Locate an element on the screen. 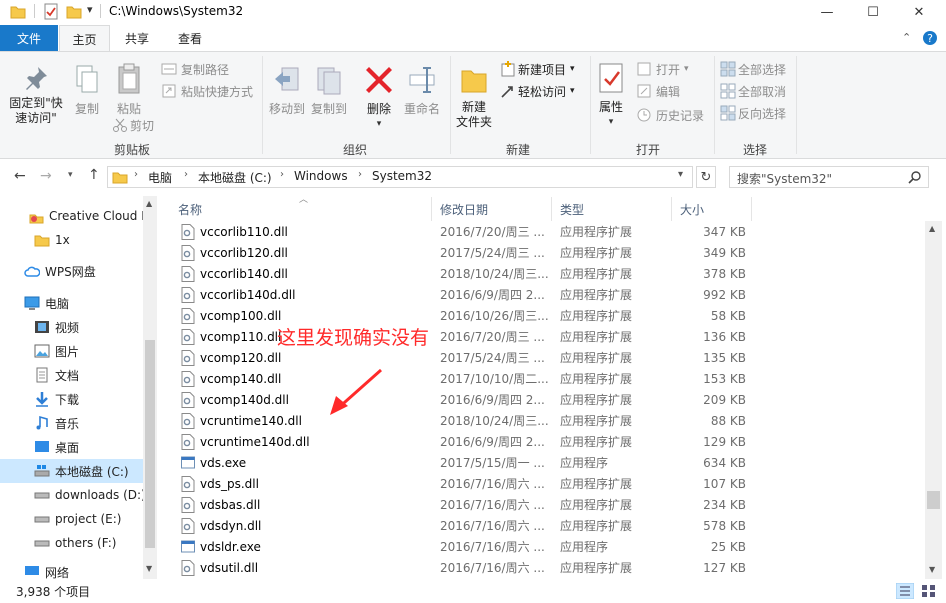 Image resolution: width=946 pixels, height=603 pixels. close-button: ✕ is located at coordinates (919, 12).